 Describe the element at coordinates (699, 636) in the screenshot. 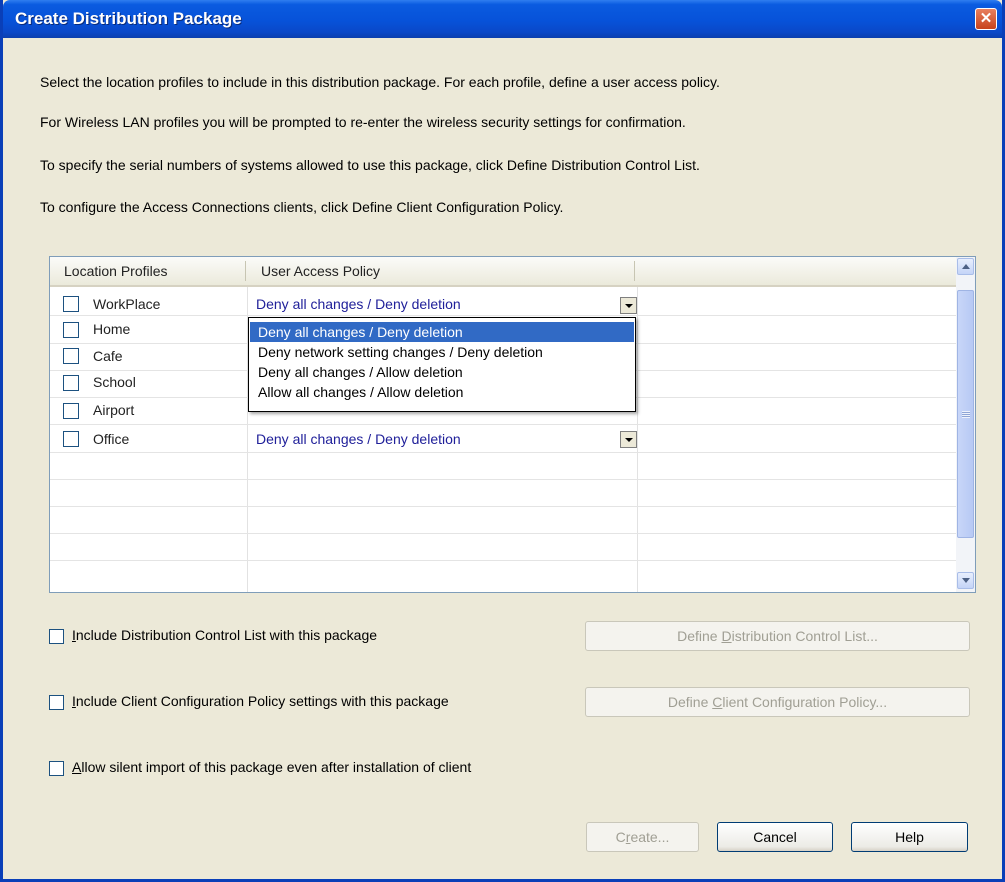

I see `define-dcl-text-pre: Define` at that location.